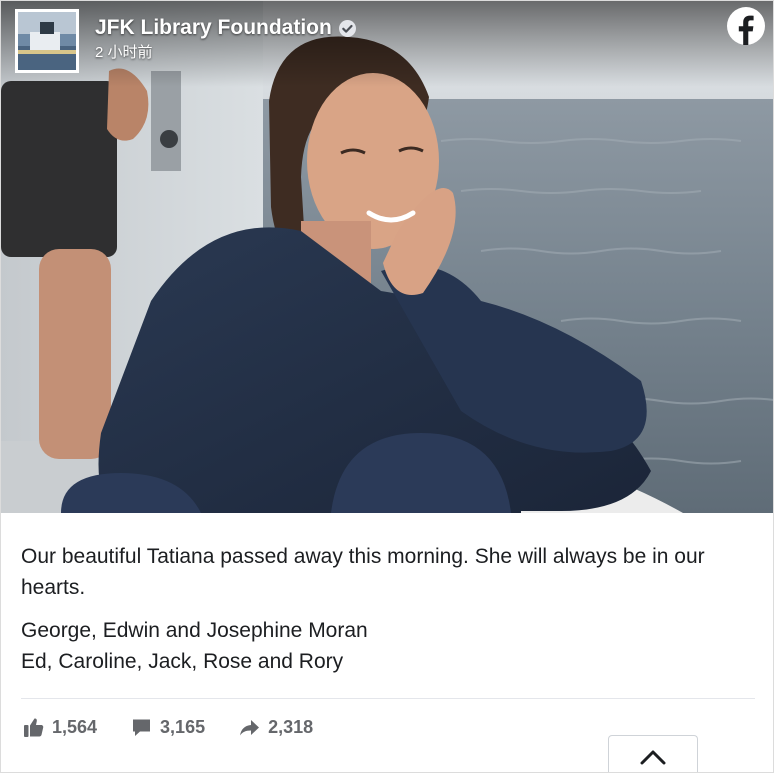  I want to click on post-signature-line-2: Ed, Caroline, Jack, Rose and Rory, so click(182, 661).